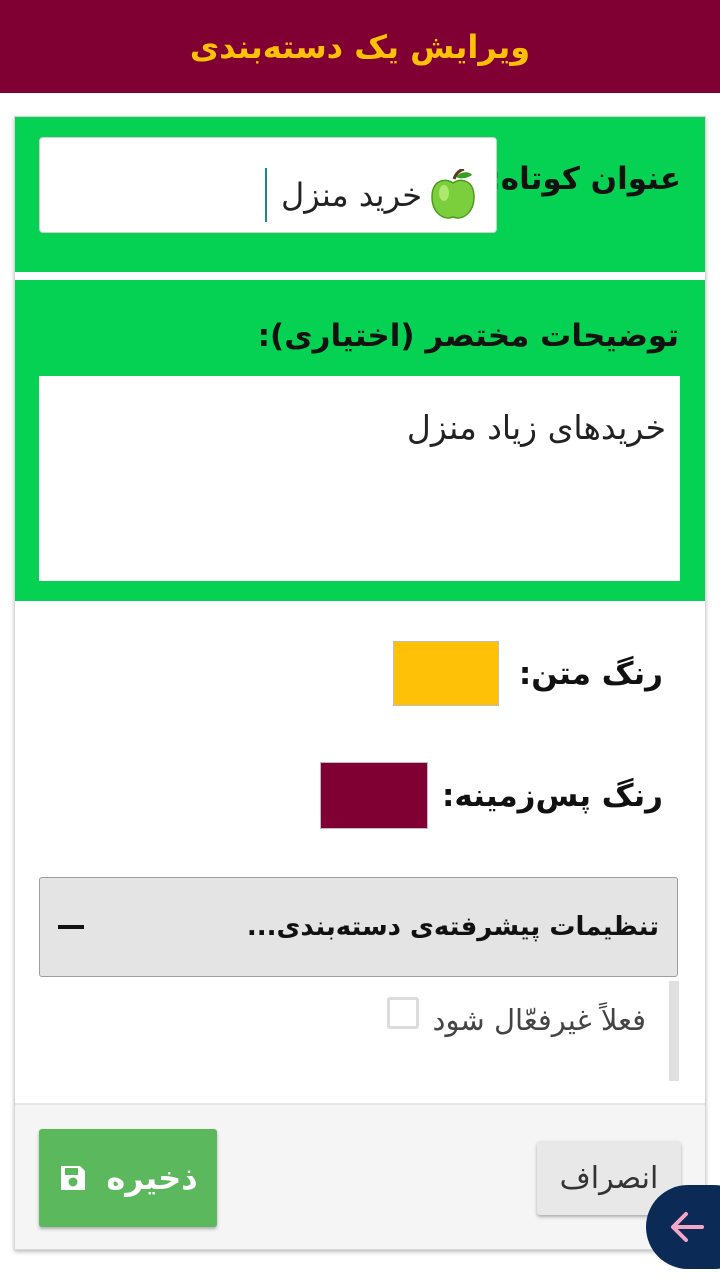 This screenshot has height=1280, width=720. I want to click on short-title-label: عنوان کوتاه:, so click(584, 179).